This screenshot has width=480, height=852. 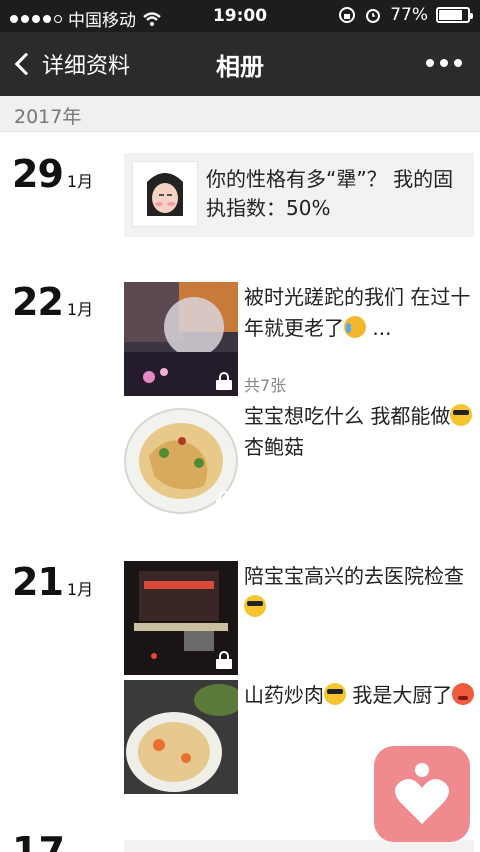 What do you see at coordinates (240, 67) in the screenshot?
I see `page-title: 相册` at bounding box center [240, 67].